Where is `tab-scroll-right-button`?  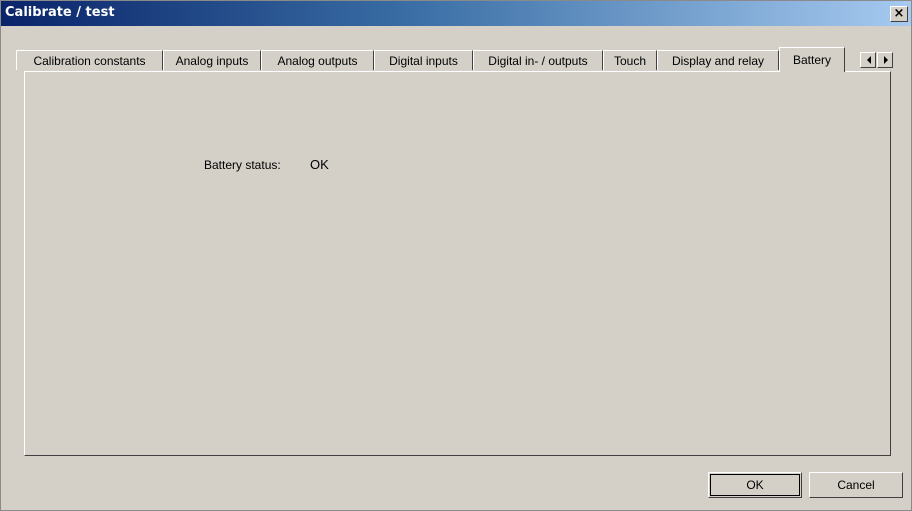 tab-scroll-right-button is located at coordinates (885, 60).